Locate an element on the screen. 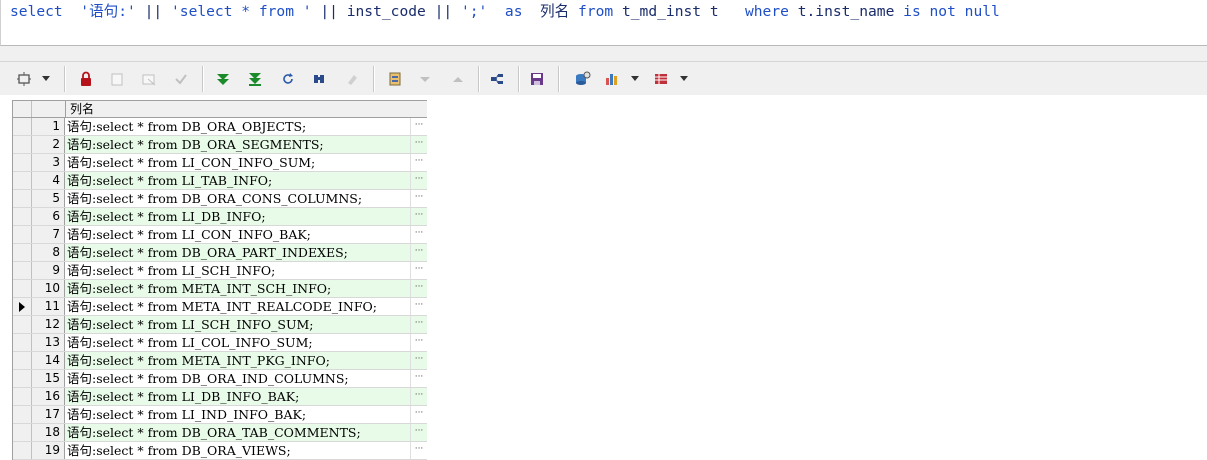 This screenshot has width=1207, height=460. cell-value: 语句:select * from LI_CON_INFO_SUM; is located at coordinates (237, 162).